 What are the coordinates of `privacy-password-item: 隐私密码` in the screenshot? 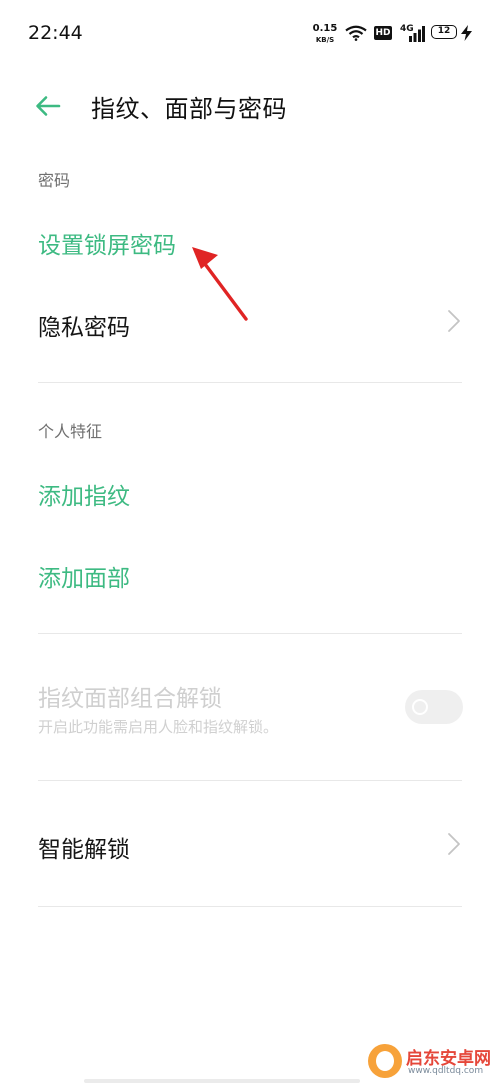 It's located at (84, 325).